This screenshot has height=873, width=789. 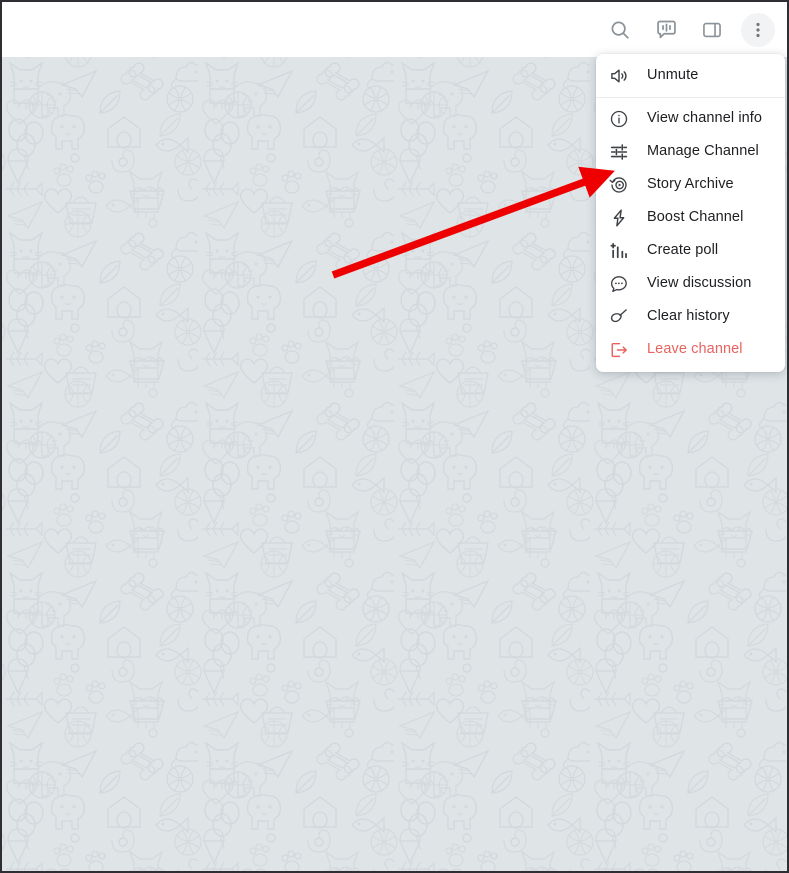 What do you see at coordinates (622, 185) in the screenshot?
I see `story-archive-icon` at bounding box center [622, 185].